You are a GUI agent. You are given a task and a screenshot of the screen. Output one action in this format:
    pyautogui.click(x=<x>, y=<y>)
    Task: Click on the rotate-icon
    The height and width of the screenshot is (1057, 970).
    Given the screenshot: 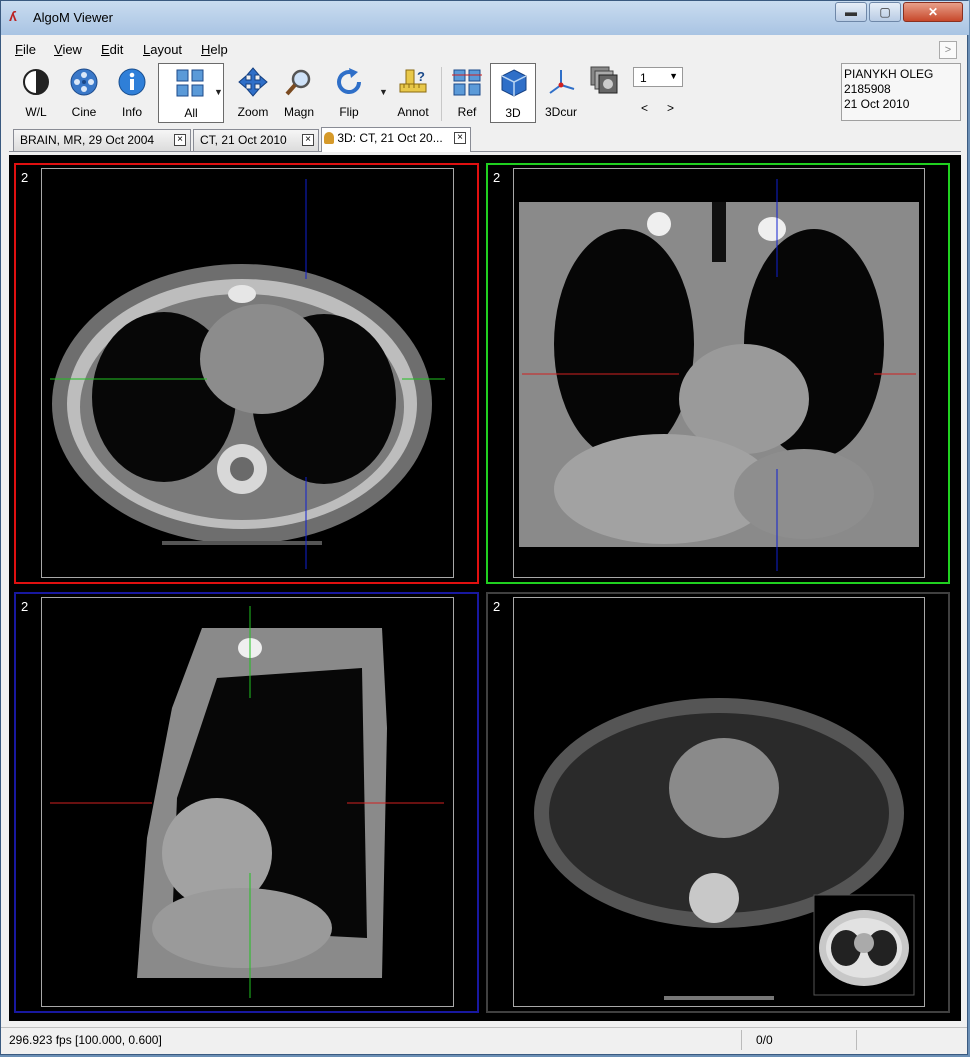 What is the action you would take?
    pyautogui.click(x=349, y=81)
    